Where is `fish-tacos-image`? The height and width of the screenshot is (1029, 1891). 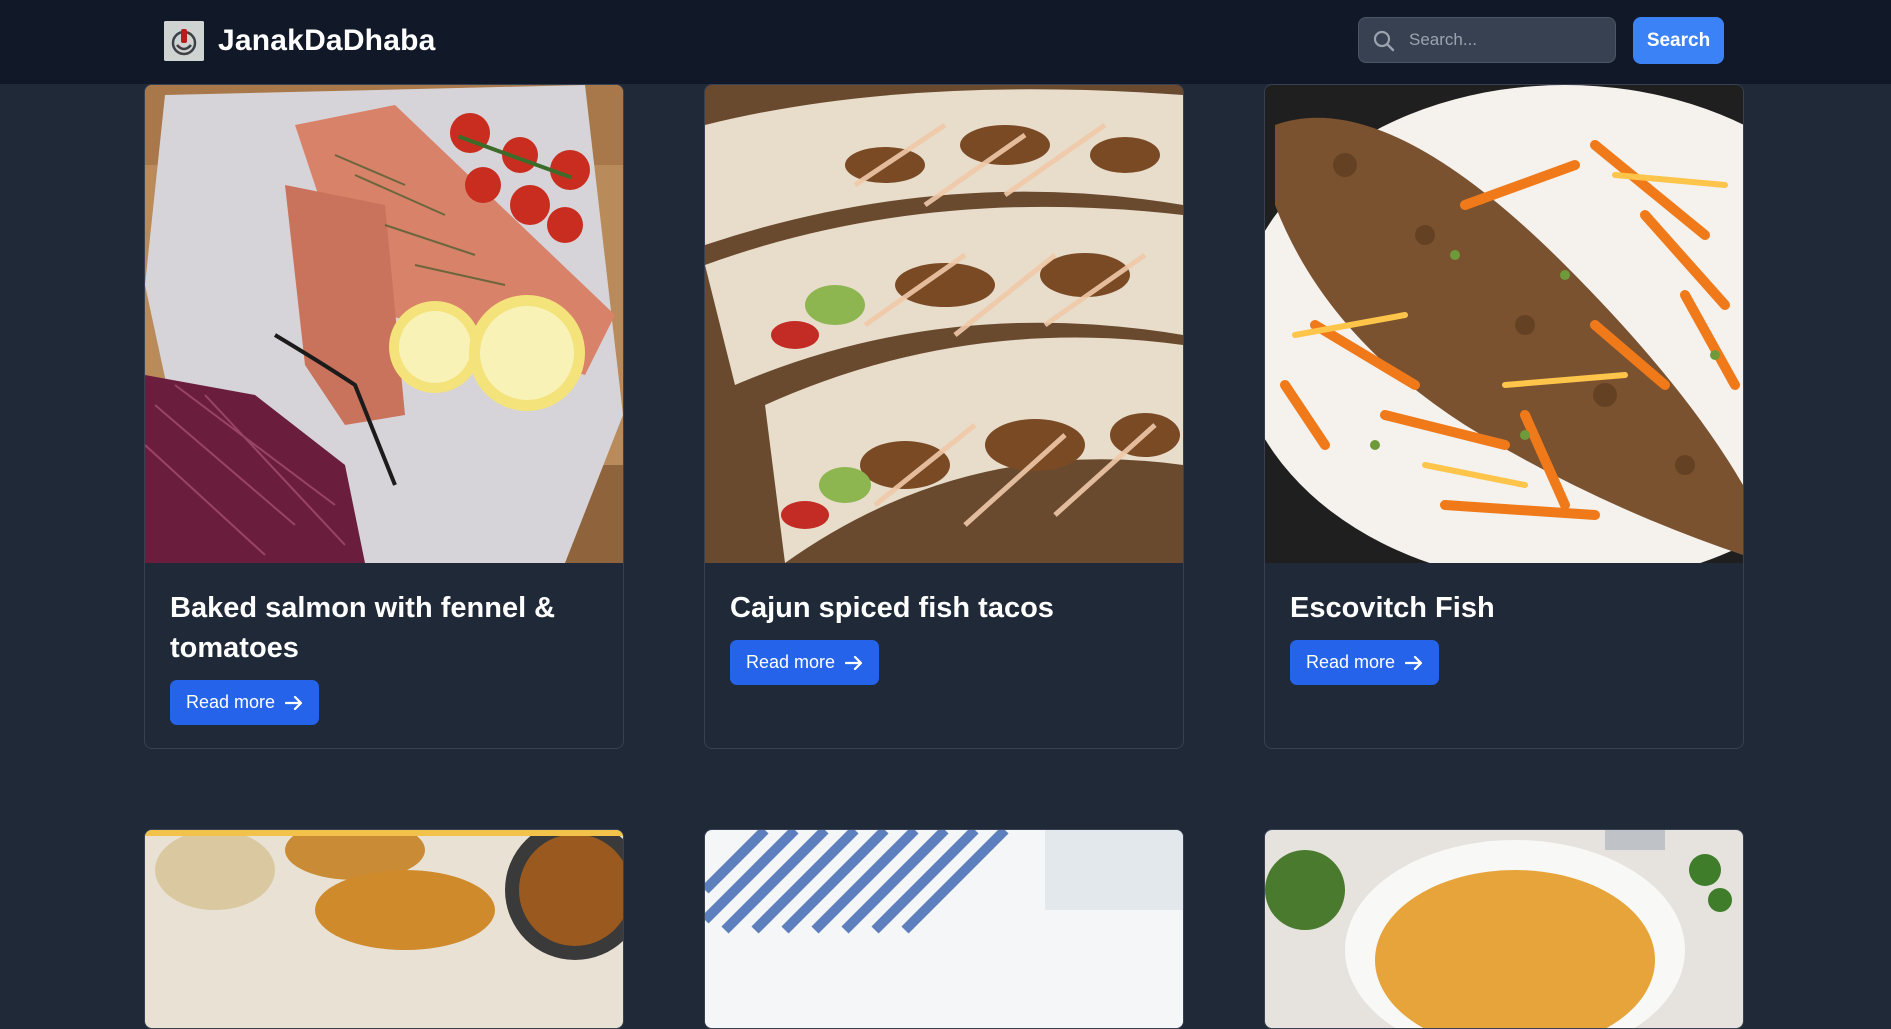
fish-tacos-image is located at coordinates (944, 324).